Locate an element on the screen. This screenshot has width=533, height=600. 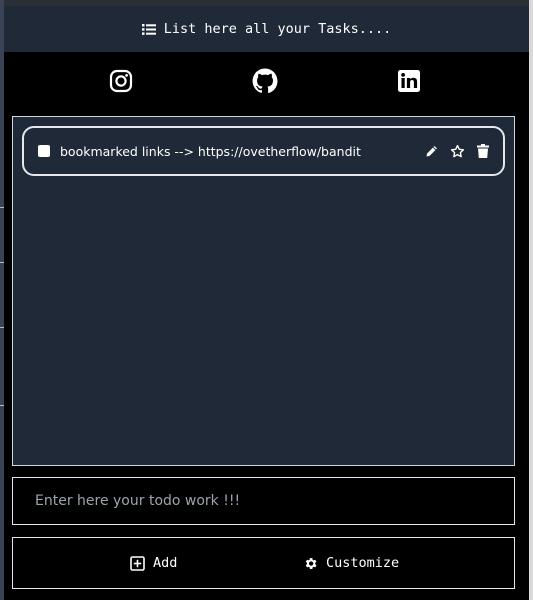
todo-input-box is located at coordinates (263, 501).